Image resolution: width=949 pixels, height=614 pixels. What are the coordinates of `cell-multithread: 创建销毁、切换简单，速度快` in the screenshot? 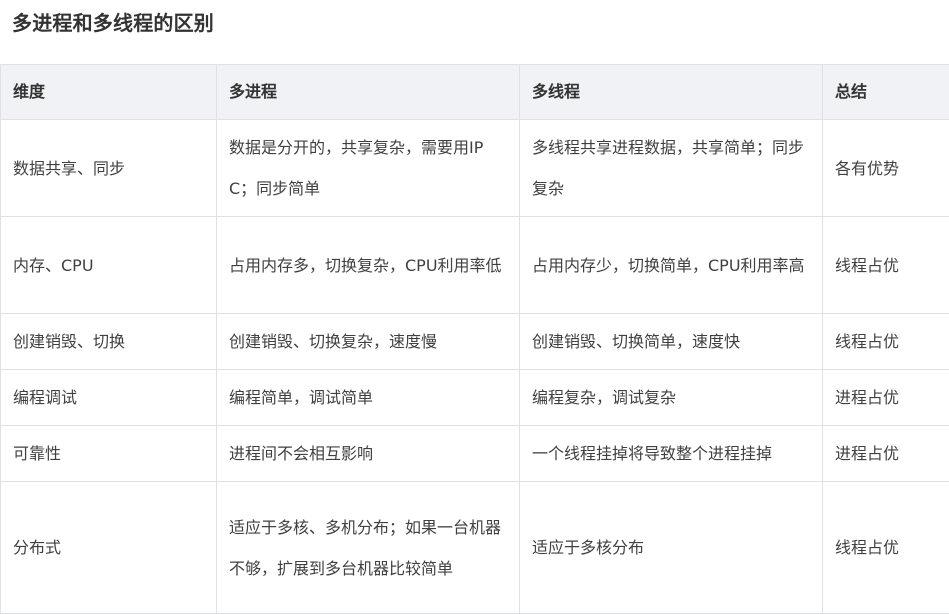 It's located at (671, 342).